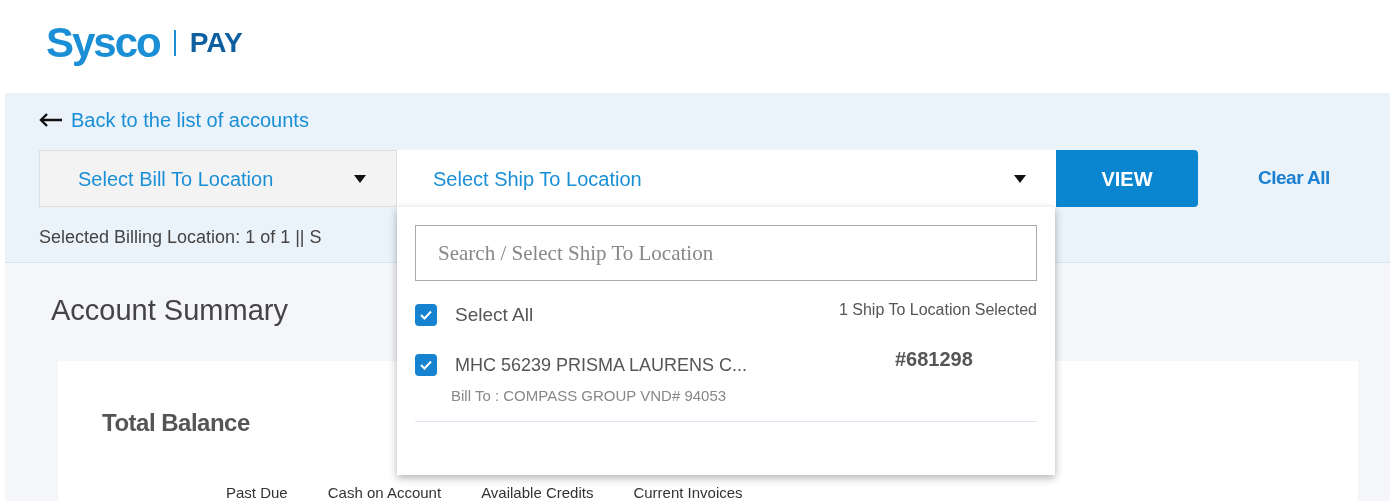  What do you see at coordinates (181, 237) in the screenshot?
I see `selection-summary: Selected Billing Location: 1 of 1 || S` at bounding box center [181, 237].